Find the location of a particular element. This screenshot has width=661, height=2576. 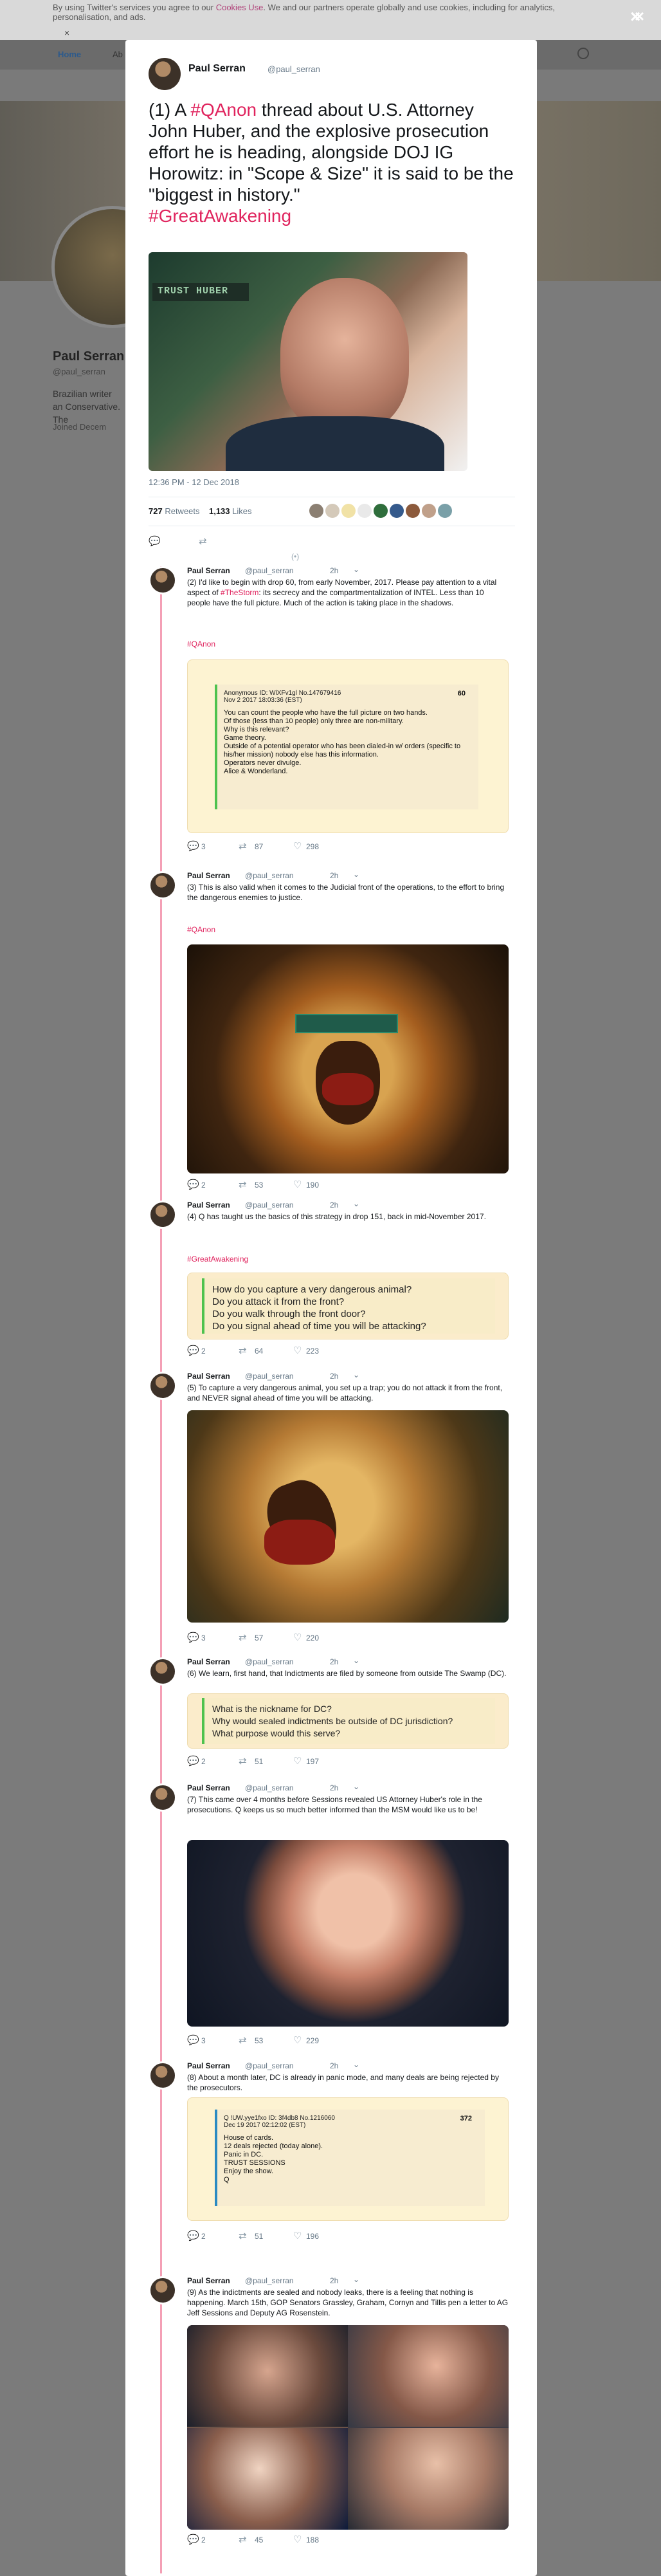

more-replies-indicator: (•) is located at coordinates (295, 556).